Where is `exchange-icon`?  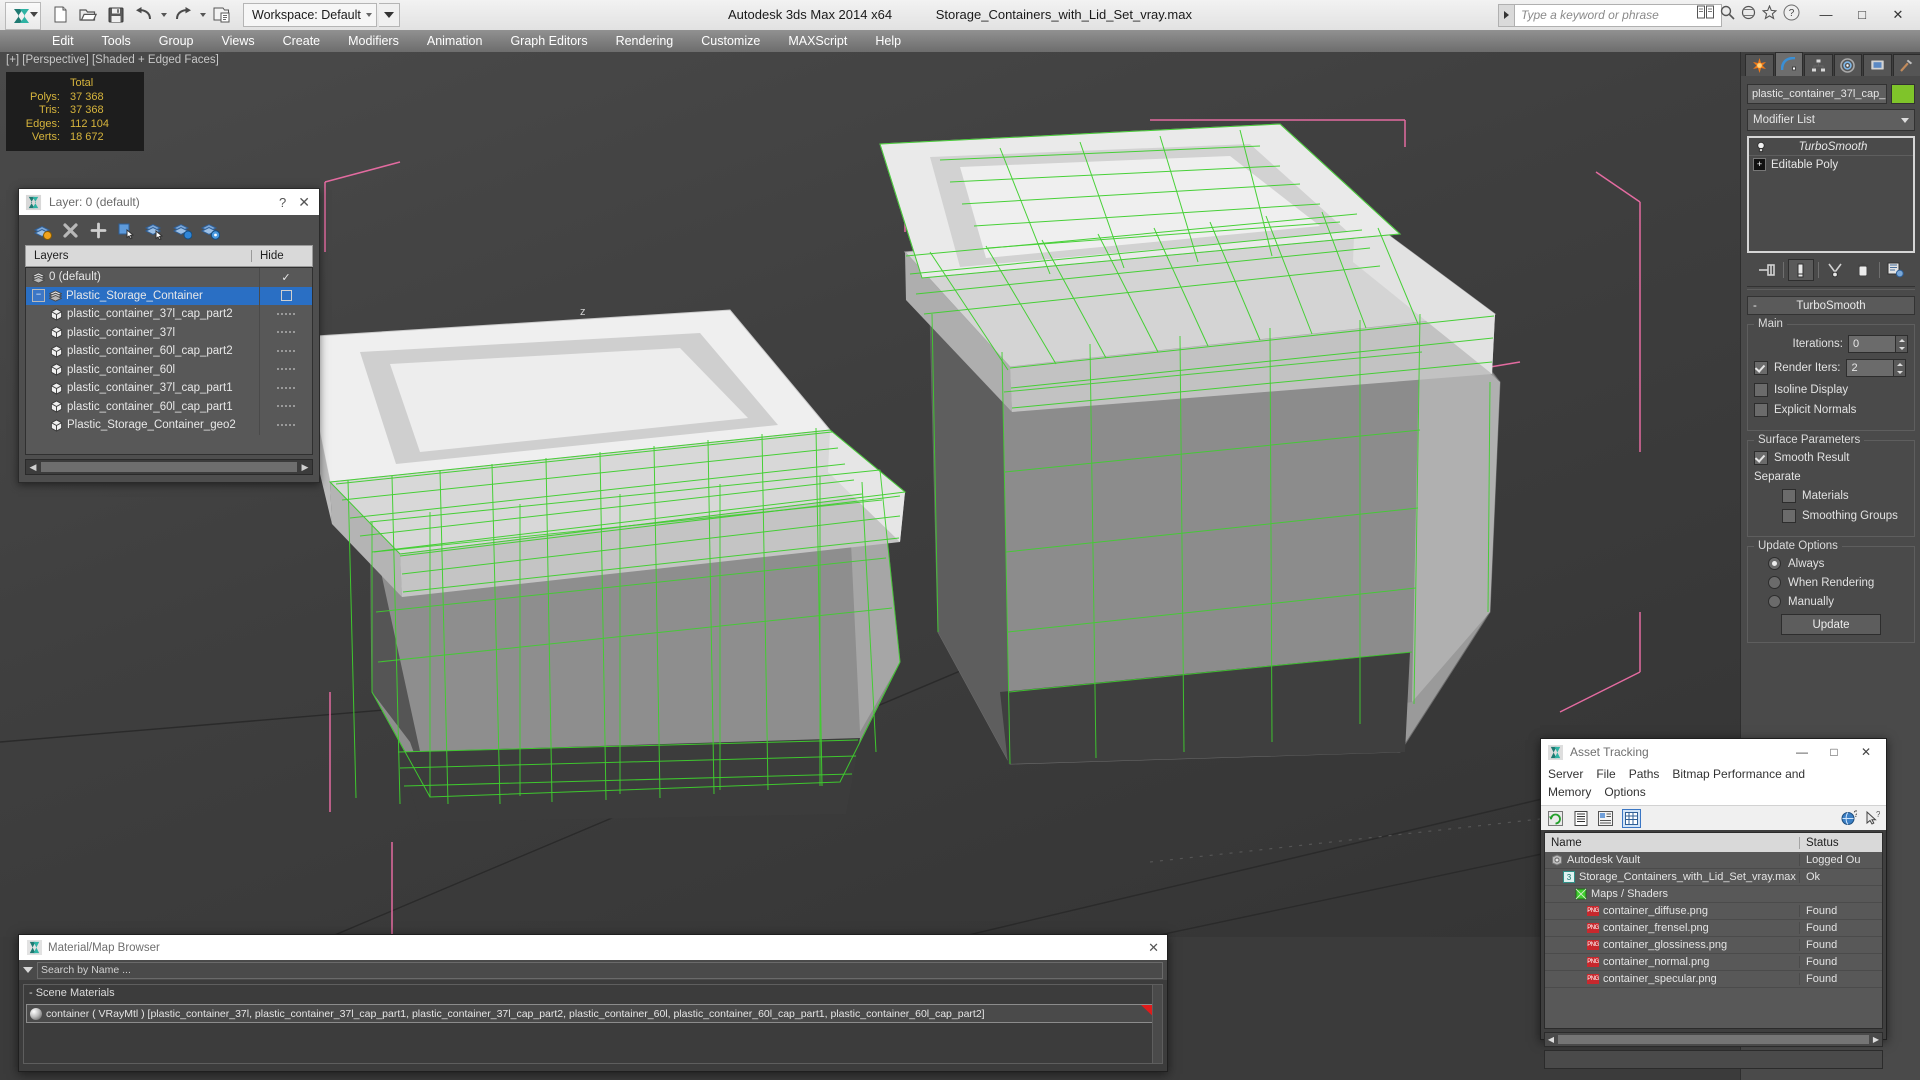 exchange-icon is located at coordinates (1705, 12).